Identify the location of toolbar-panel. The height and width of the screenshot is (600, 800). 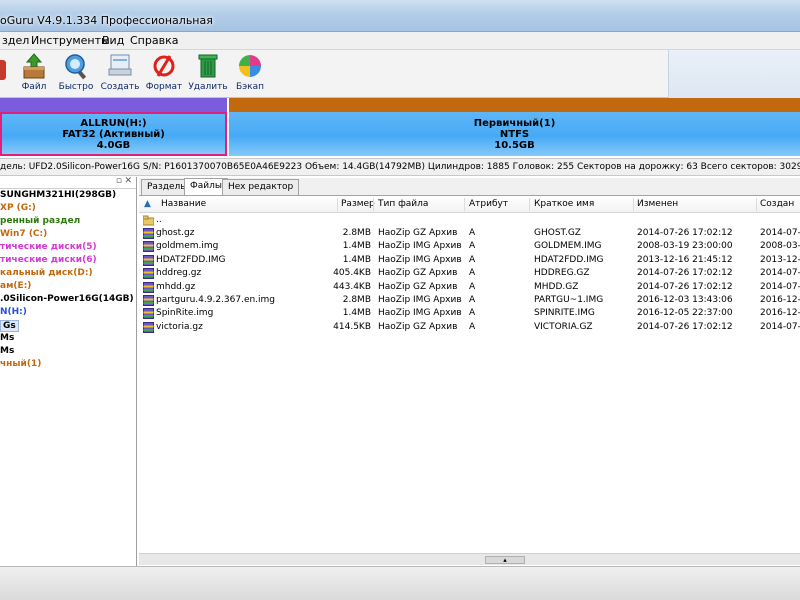
(734, 74).